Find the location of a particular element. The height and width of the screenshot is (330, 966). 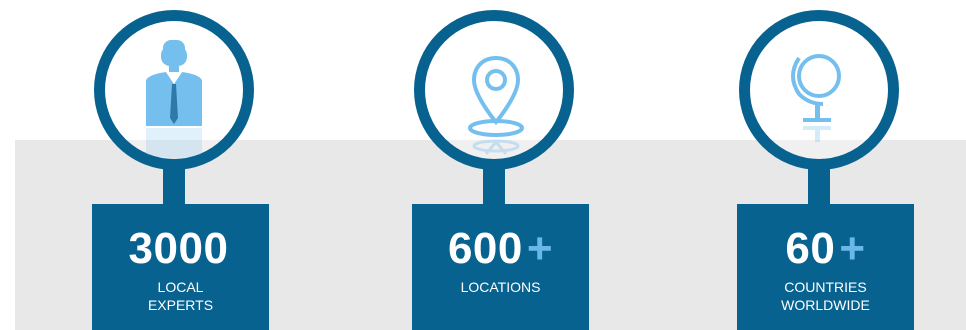

stat-label: LOCATIONS is located at coordinates (500, 287).